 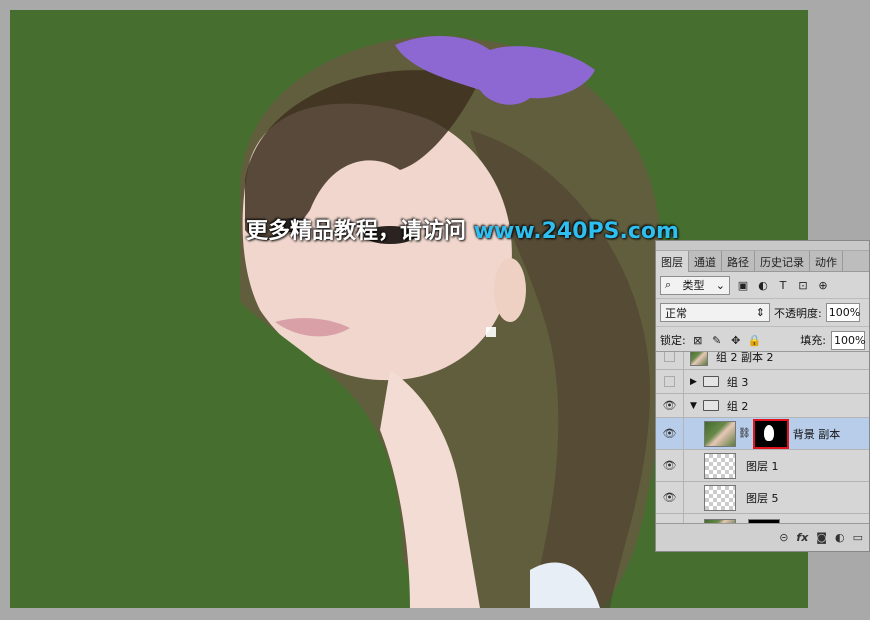 What do you see at coordinates (744, 433) in the screenshot?
I see `link-icon: ⛓` at bounding box center [744, 433].